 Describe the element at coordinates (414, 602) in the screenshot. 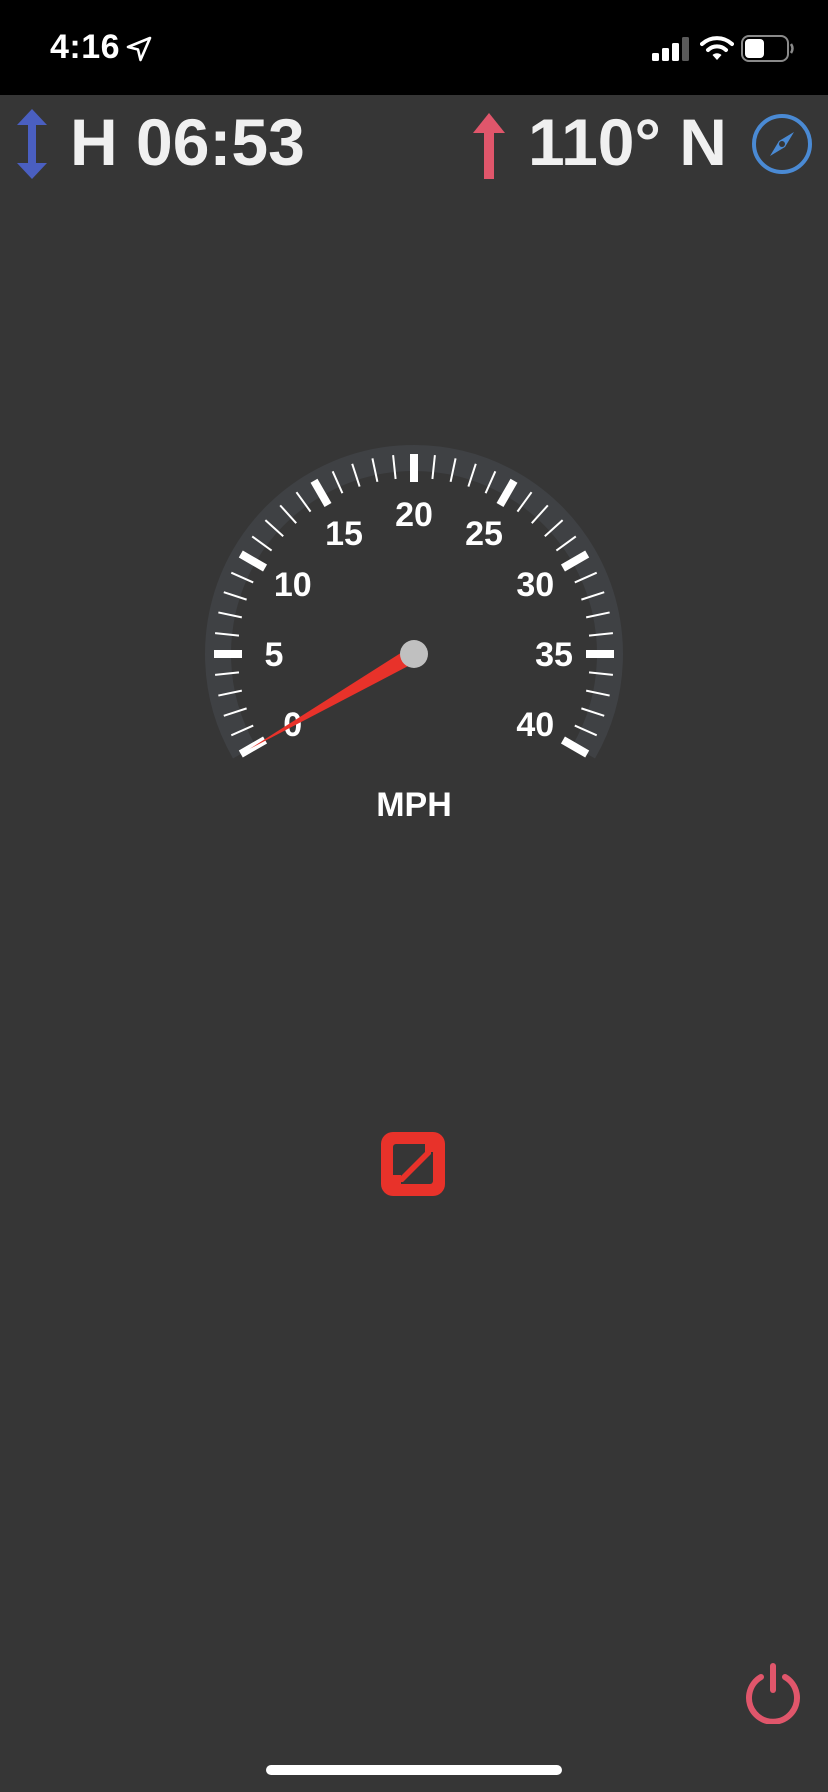

I see `speedometer-dial: 0510152025303540` at that location.